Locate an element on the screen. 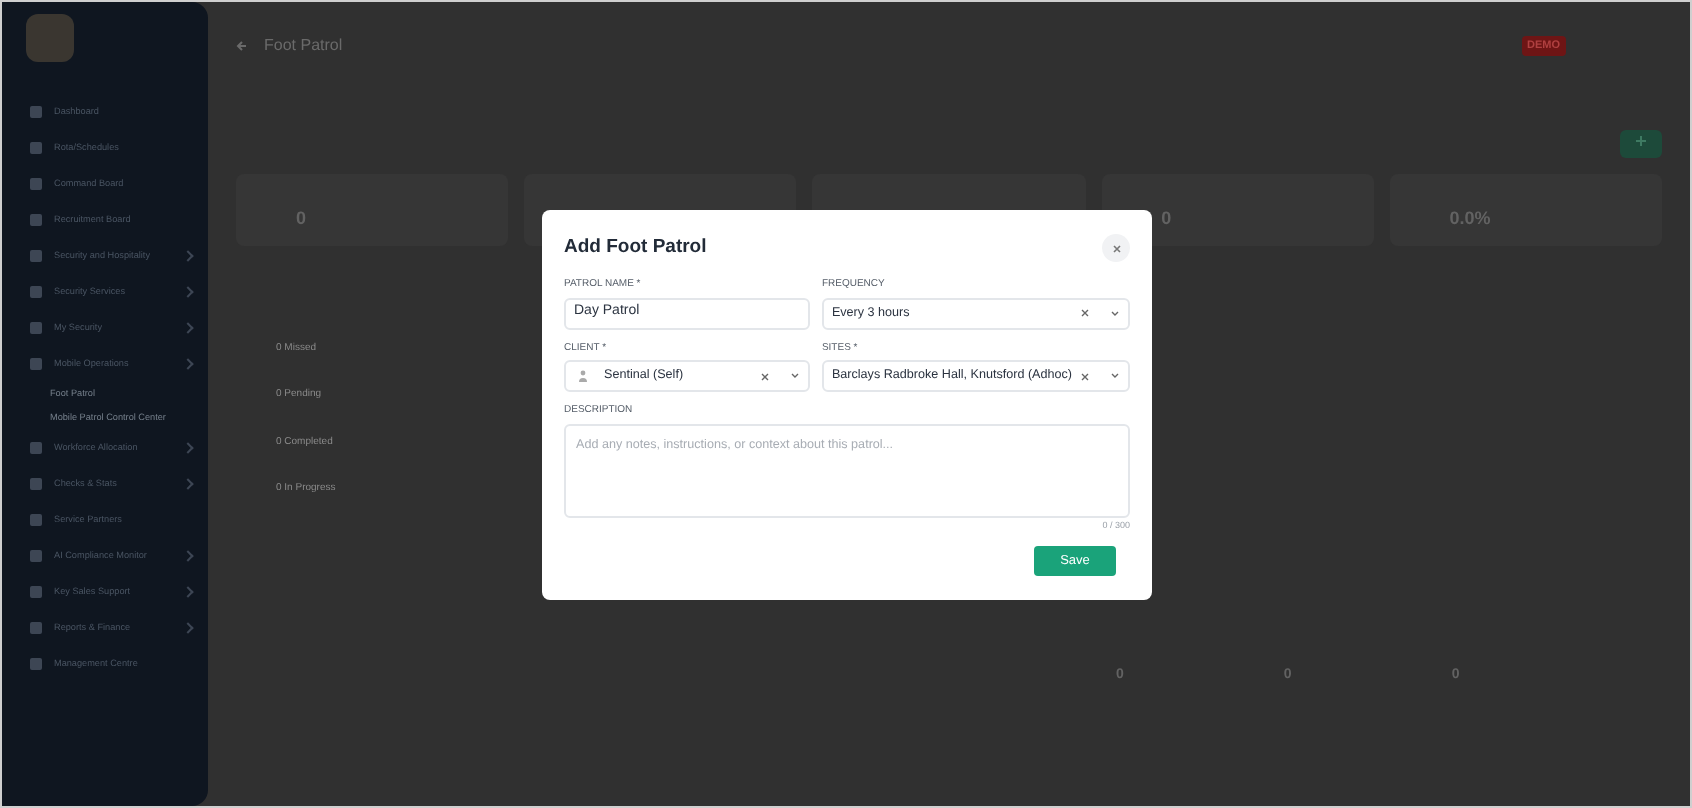  close-icon is located at coordinates (1116, 248).